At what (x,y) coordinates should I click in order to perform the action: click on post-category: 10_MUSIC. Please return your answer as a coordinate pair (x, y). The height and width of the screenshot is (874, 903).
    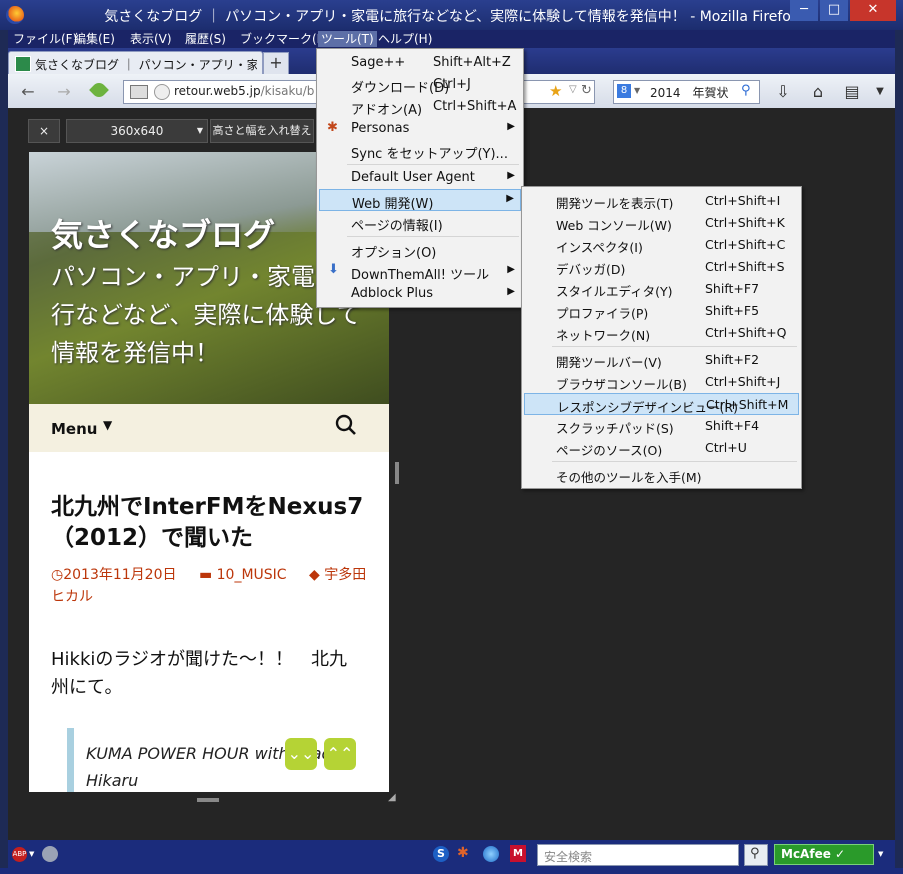
    Looking at the image, I should click on (252, 575).